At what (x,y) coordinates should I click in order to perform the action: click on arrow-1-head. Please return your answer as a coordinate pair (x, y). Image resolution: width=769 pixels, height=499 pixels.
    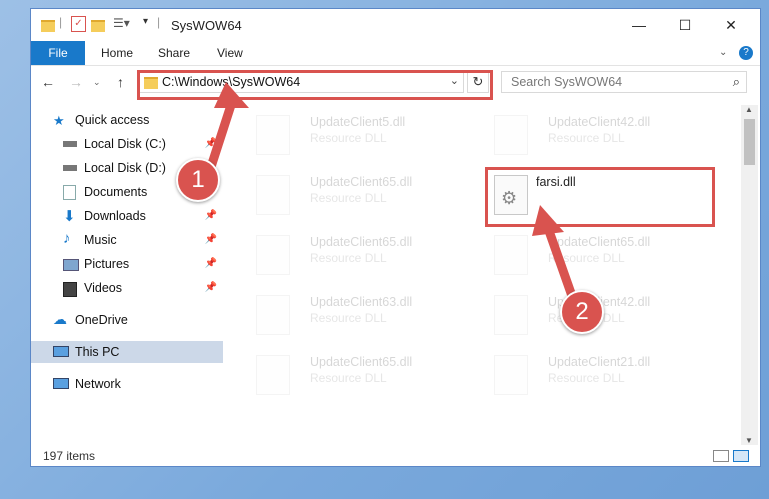
    Looking at the image, I should click on (231, 95).